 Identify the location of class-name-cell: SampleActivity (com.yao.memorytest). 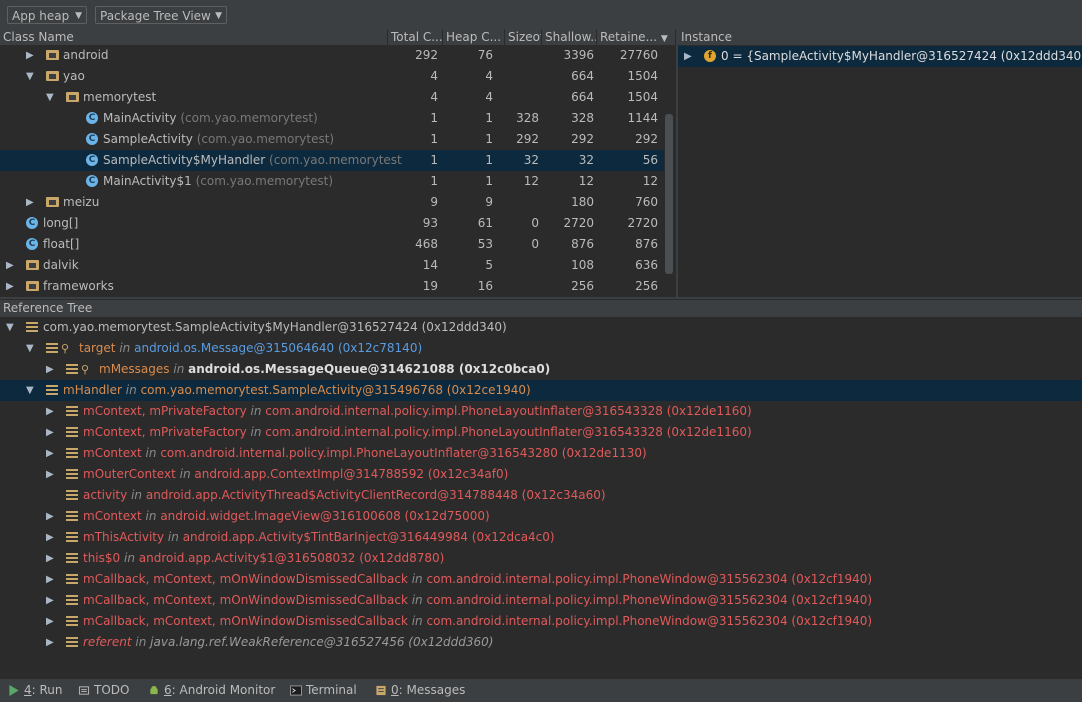
(218, 139).